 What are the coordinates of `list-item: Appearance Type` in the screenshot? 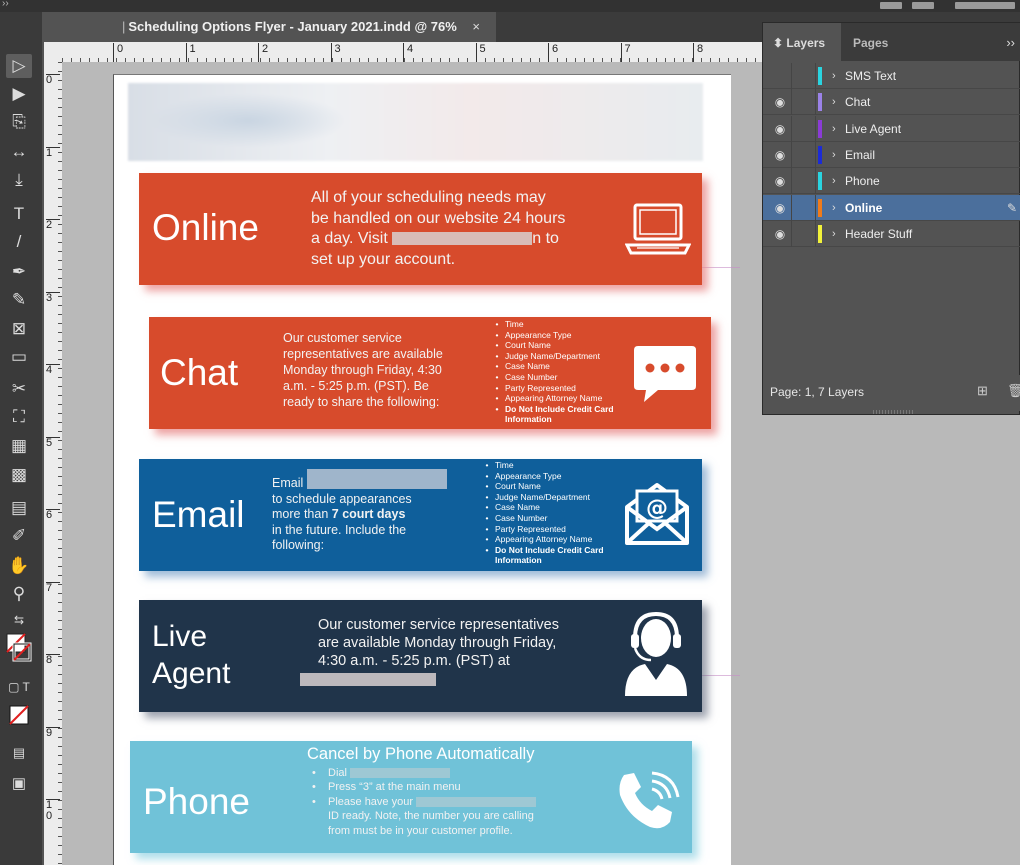 It's located at (562, 335).